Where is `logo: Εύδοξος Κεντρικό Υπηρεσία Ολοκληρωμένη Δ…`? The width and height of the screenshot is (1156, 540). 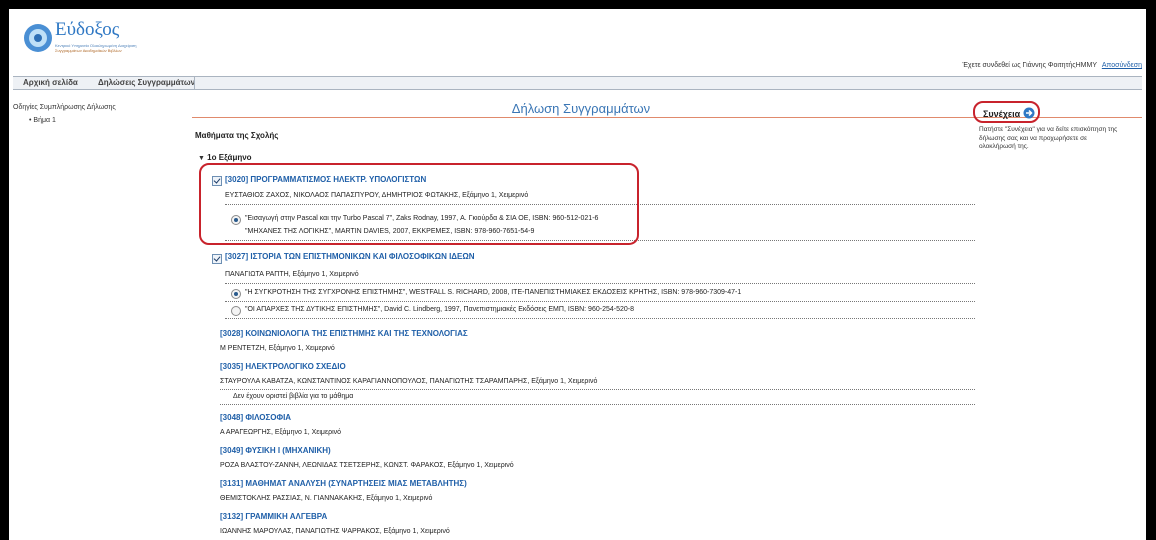 logo: Εύδοξος Κεντρικό Υπηρεσία Ολοκληρωμένη Δ… is located at coordinates (86, 39).